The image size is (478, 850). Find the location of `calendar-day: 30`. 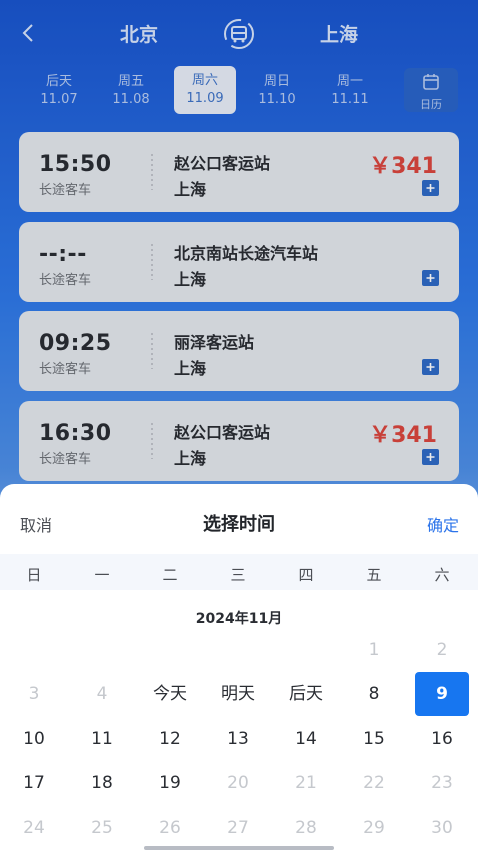

calendar-day: 30 is located at coordinates (442, 828).